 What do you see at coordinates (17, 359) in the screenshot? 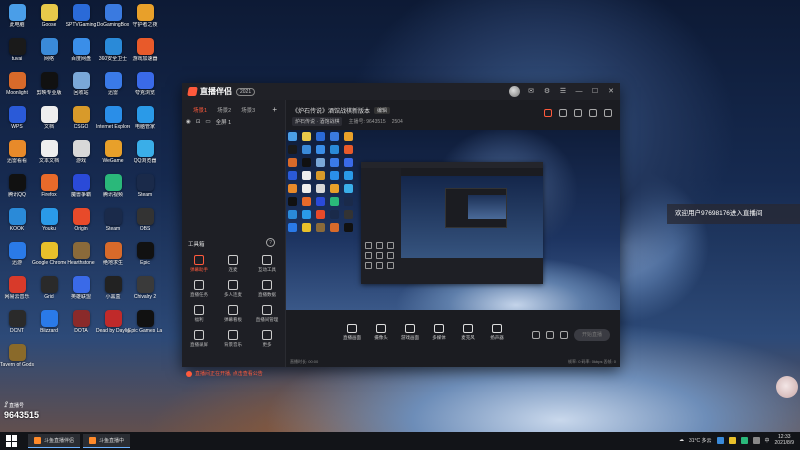
I see `desktop-icon: Tavern of Gods` at bounding box center [17, 359].